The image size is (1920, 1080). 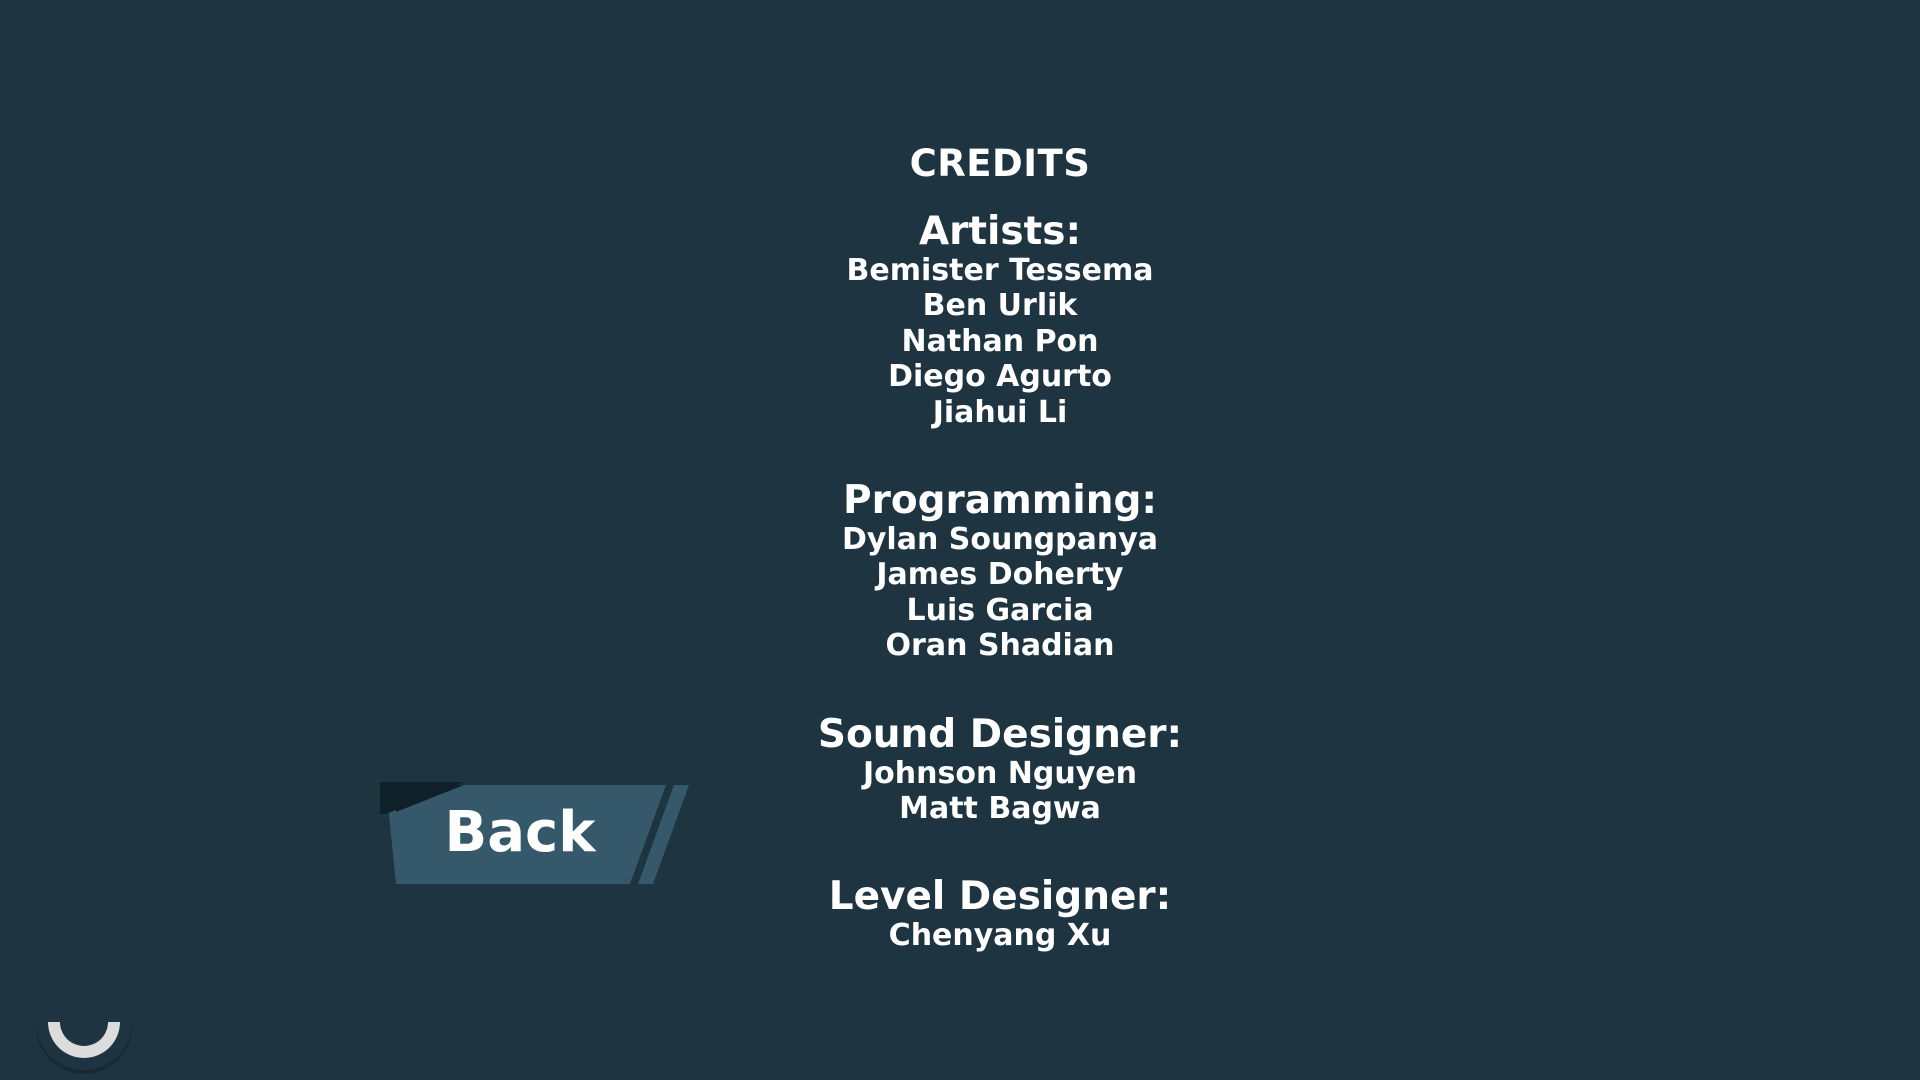 What do you see at coordinates (1000, 610) in the screenshot?
I see `credit-name: Luis Garcia` at bounding box center [1000, 610].